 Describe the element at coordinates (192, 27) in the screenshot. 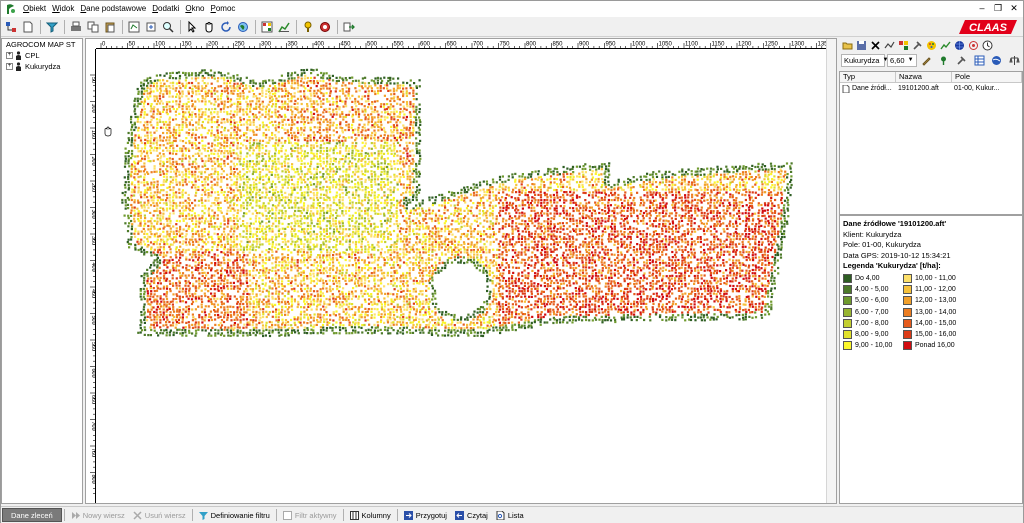

I see `pointer-icon` at that location.